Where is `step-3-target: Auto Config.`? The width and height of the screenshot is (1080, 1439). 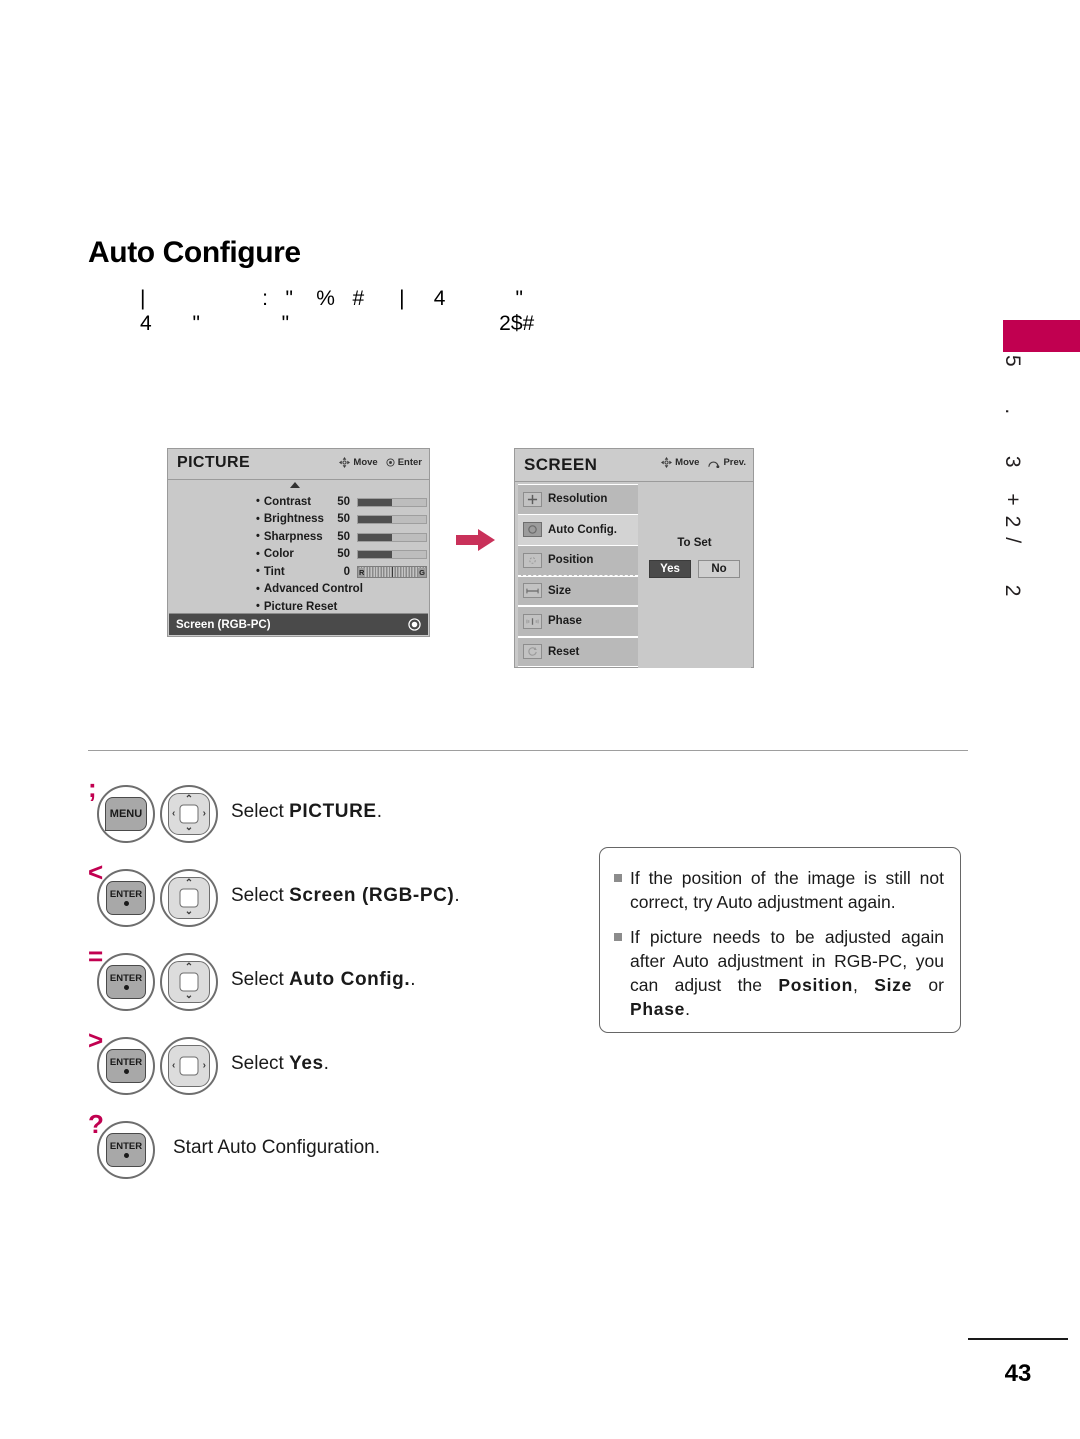
step-3-target: Auto Config. is located at coordinates (350, 979).